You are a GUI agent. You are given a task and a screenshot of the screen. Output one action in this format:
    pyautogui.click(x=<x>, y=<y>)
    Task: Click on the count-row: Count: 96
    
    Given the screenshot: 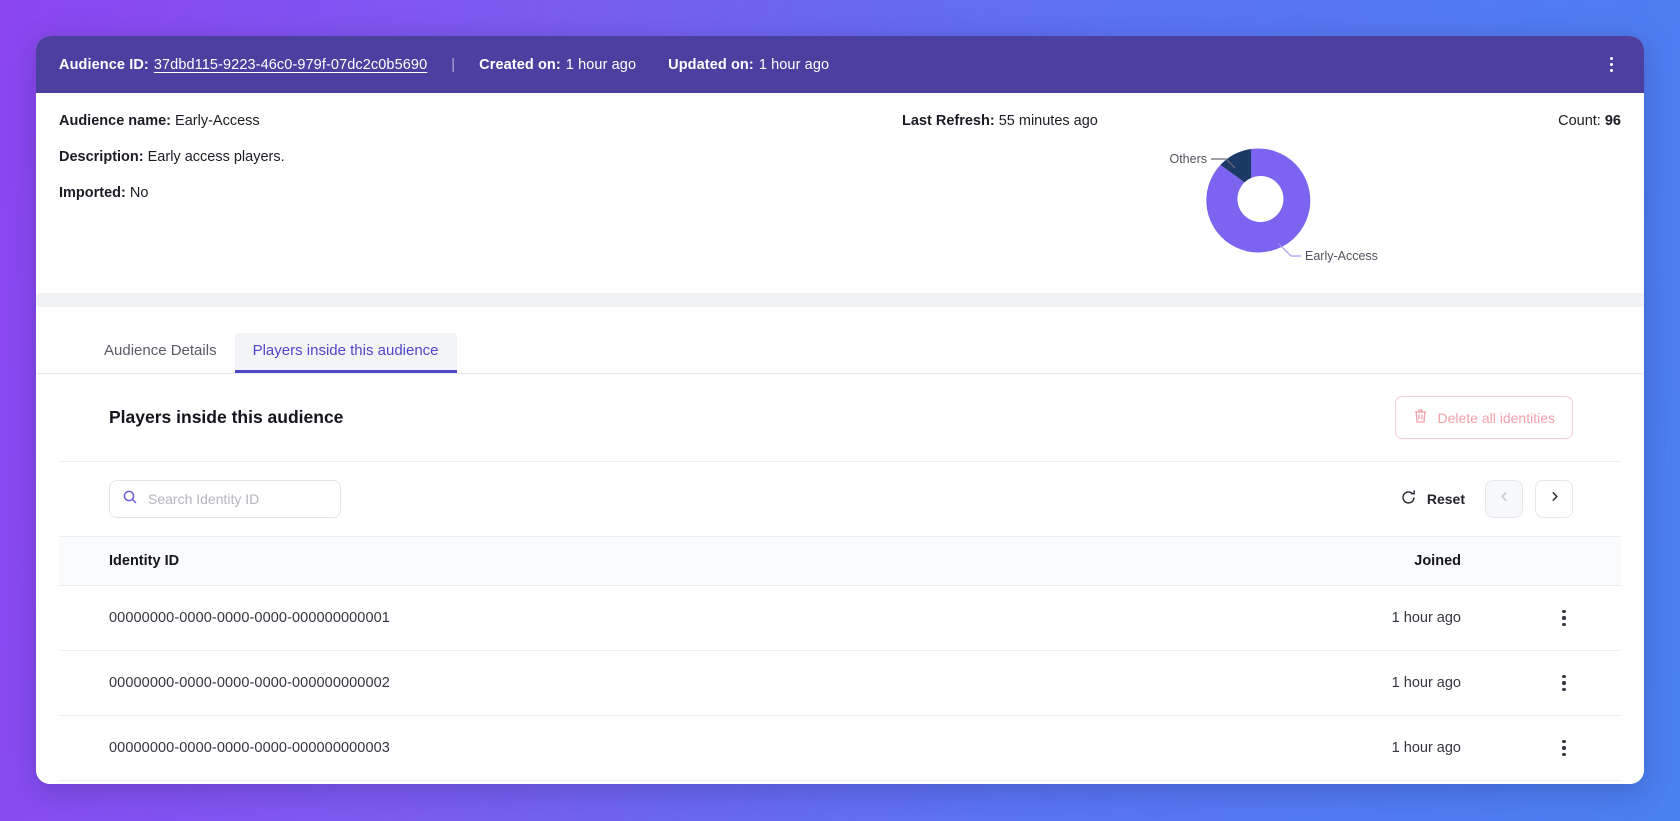 What is the action you would take?
    pyautogui.click(x=1589, y=121)
    